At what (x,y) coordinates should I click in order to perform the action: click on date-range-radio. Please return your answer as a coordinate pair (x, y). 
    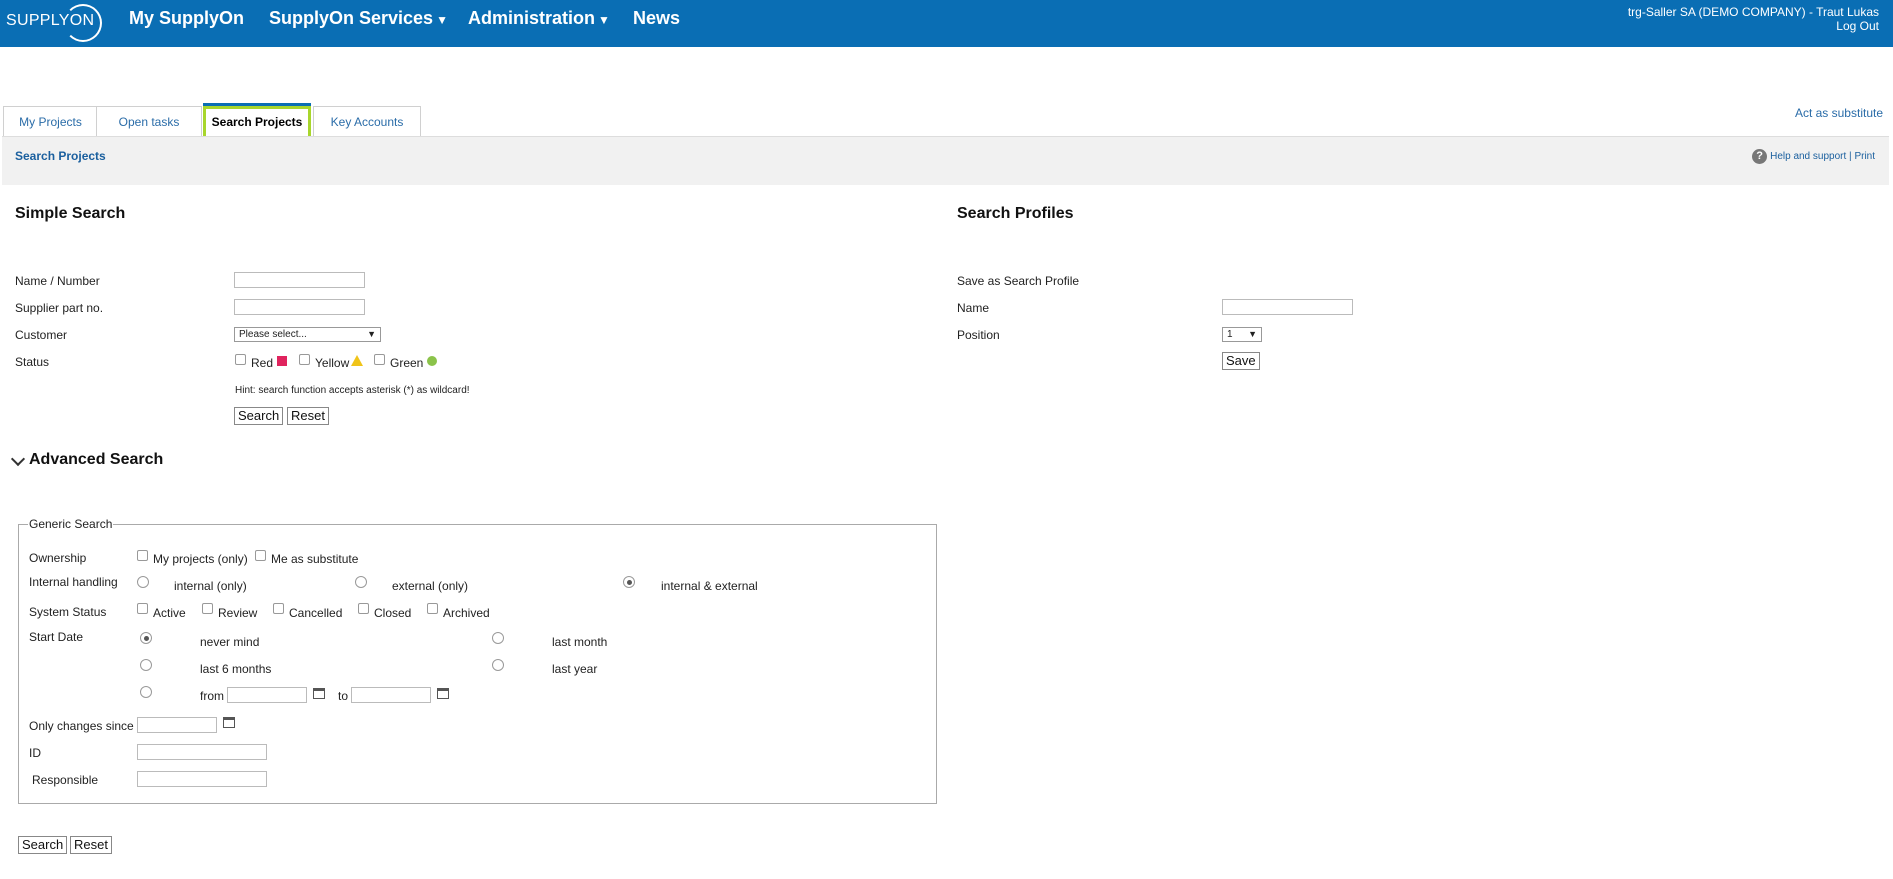
    Looking at the image, I should click on (146, 692).